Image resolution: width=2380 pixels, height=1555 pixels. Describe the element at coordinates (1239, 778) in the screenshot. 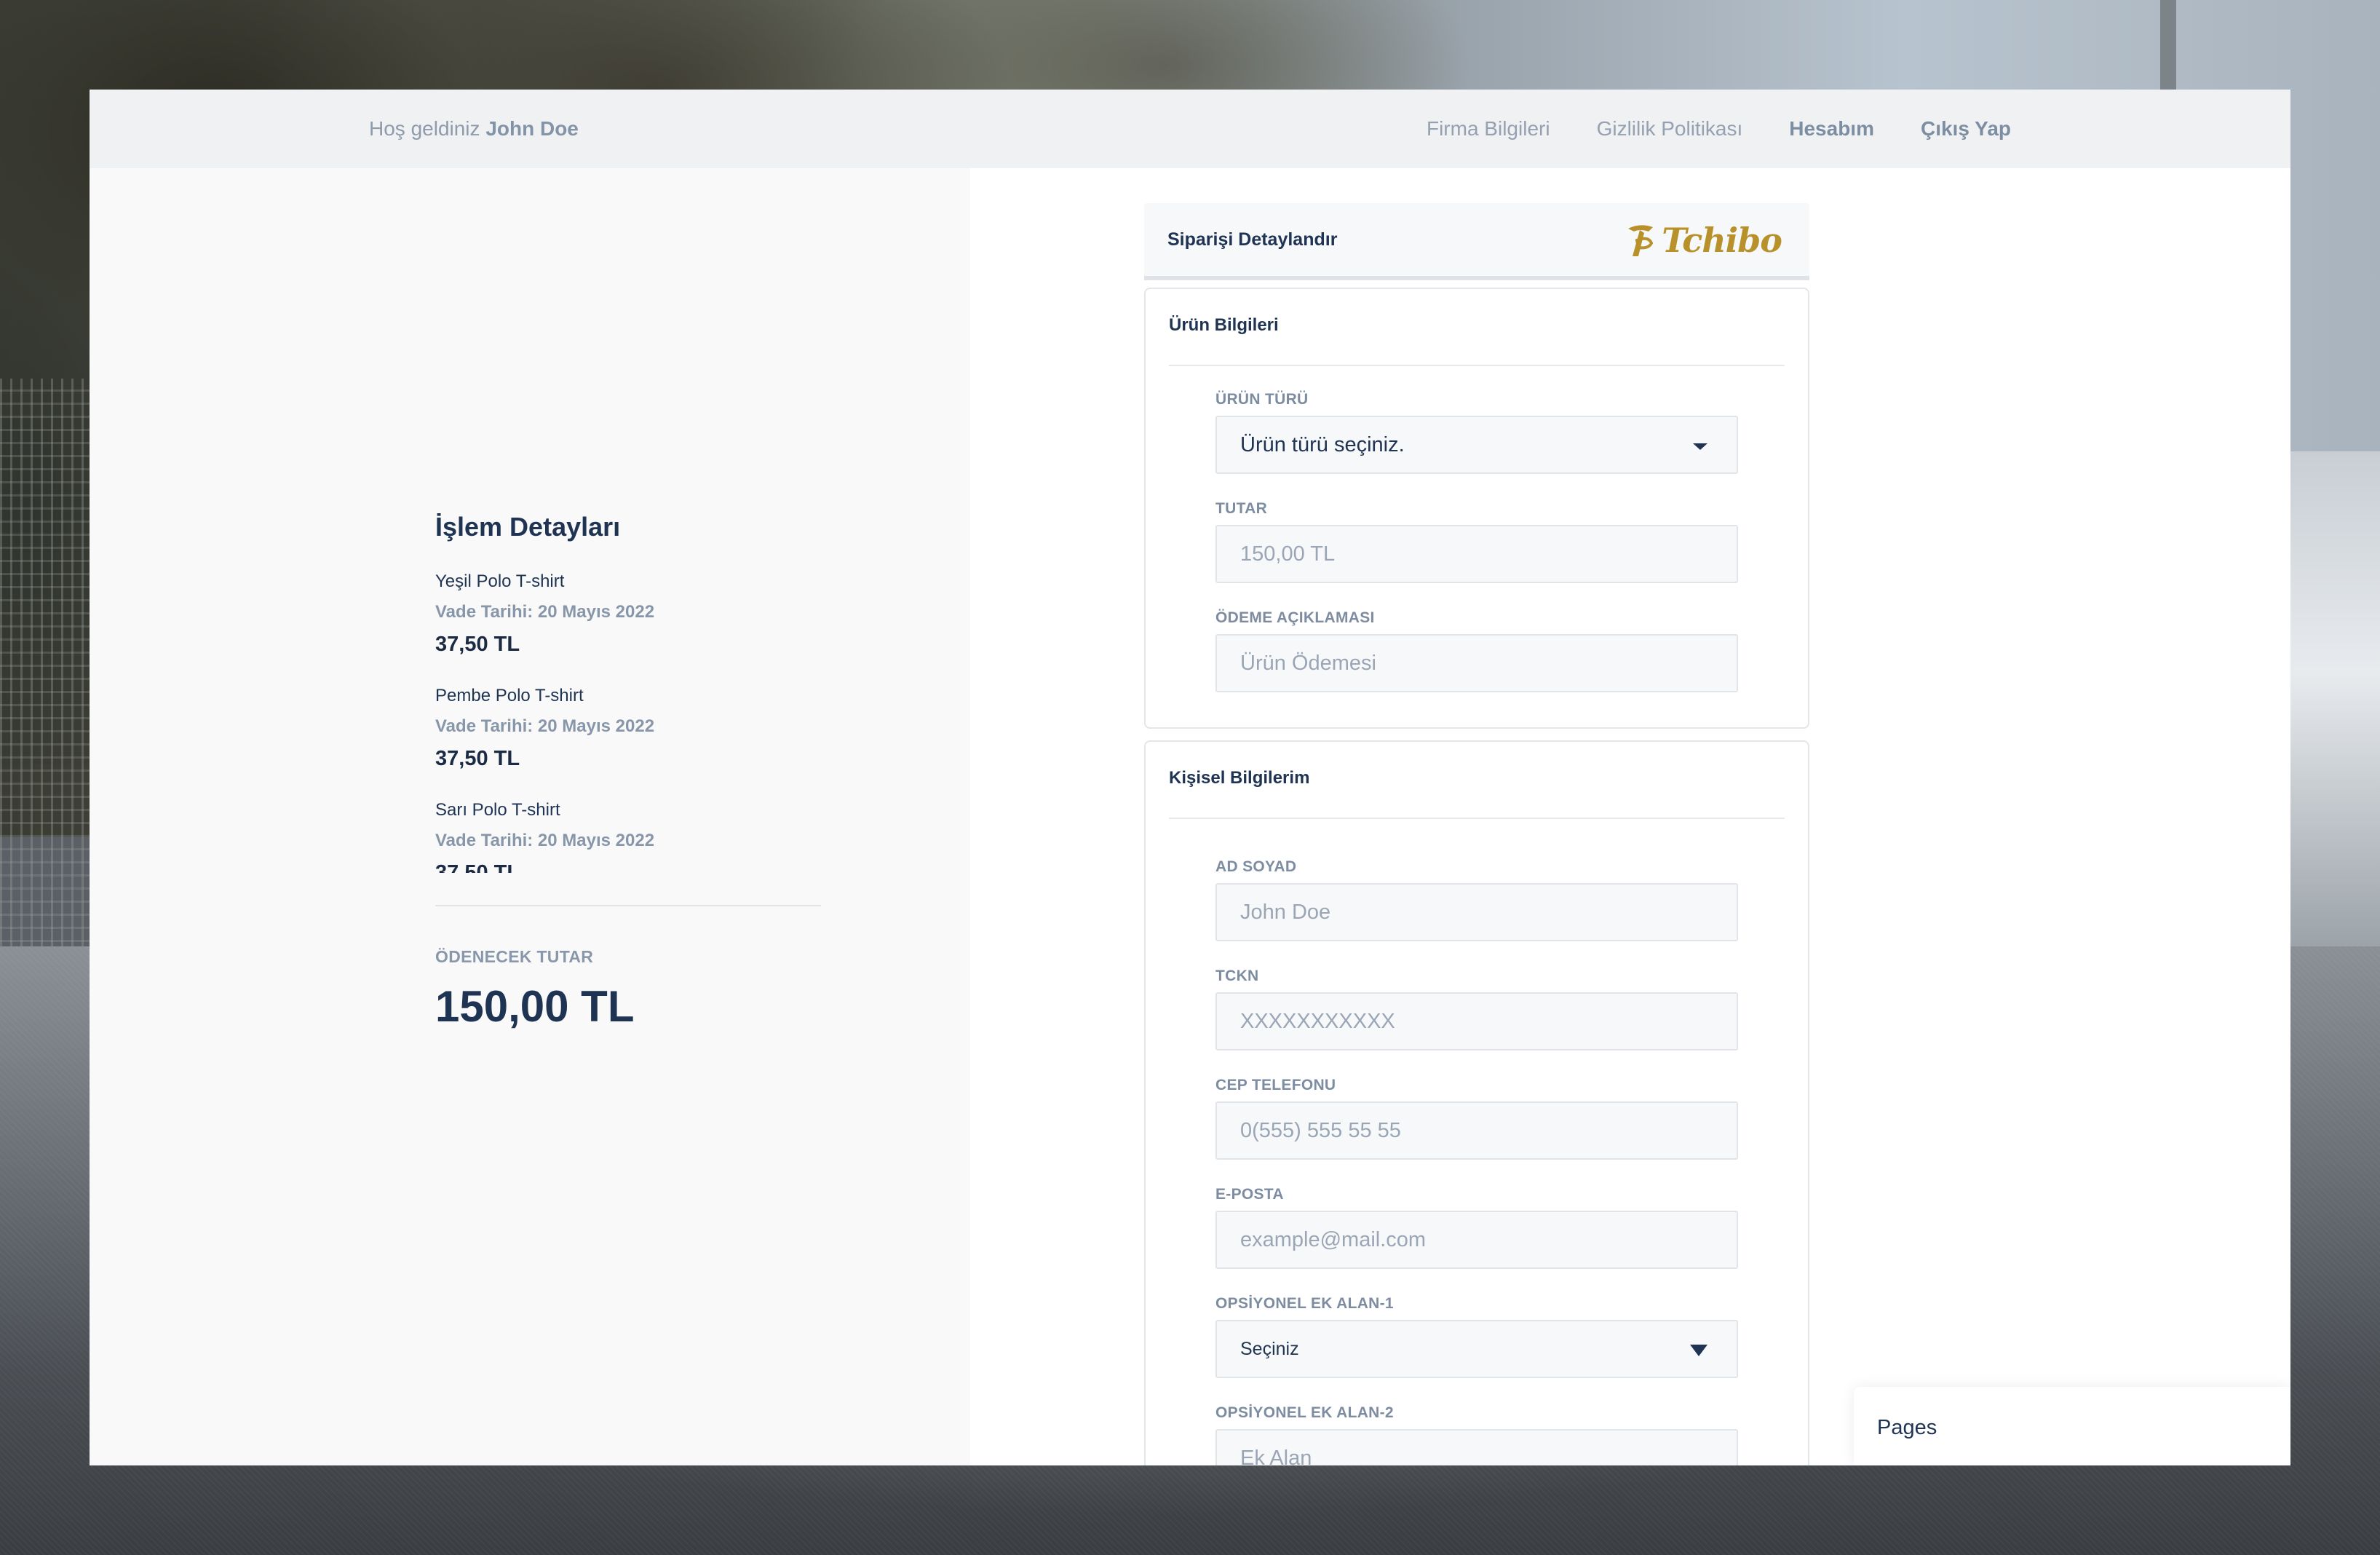

I see `personal-info-title: Kişisel Bilgilerim` at that location.